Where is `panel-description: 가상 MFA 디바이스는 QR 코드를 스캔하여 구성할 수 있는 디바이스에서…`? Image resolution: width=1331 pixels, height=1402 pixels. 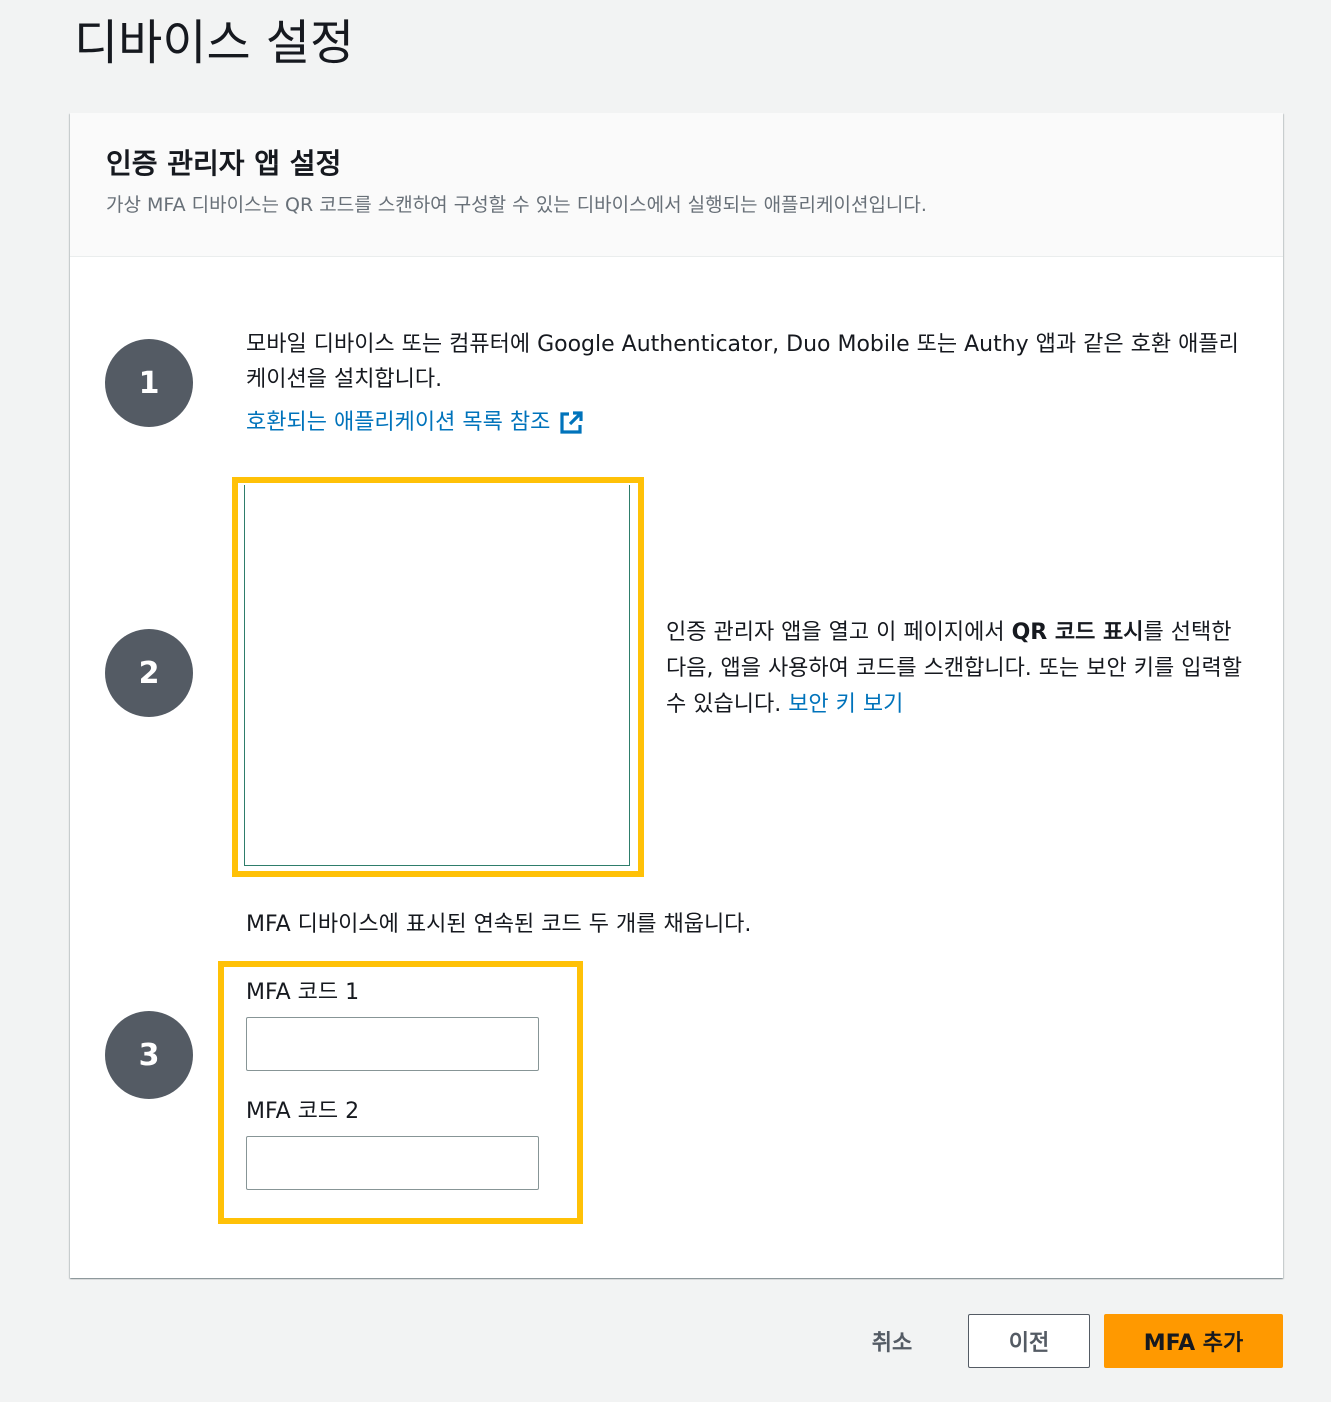
panel-description: 가상 MFA 디바이스는 QR 코드를 스캔하여 구성할 수 있는 디바이스에서… is located at coordinates (516, 205).